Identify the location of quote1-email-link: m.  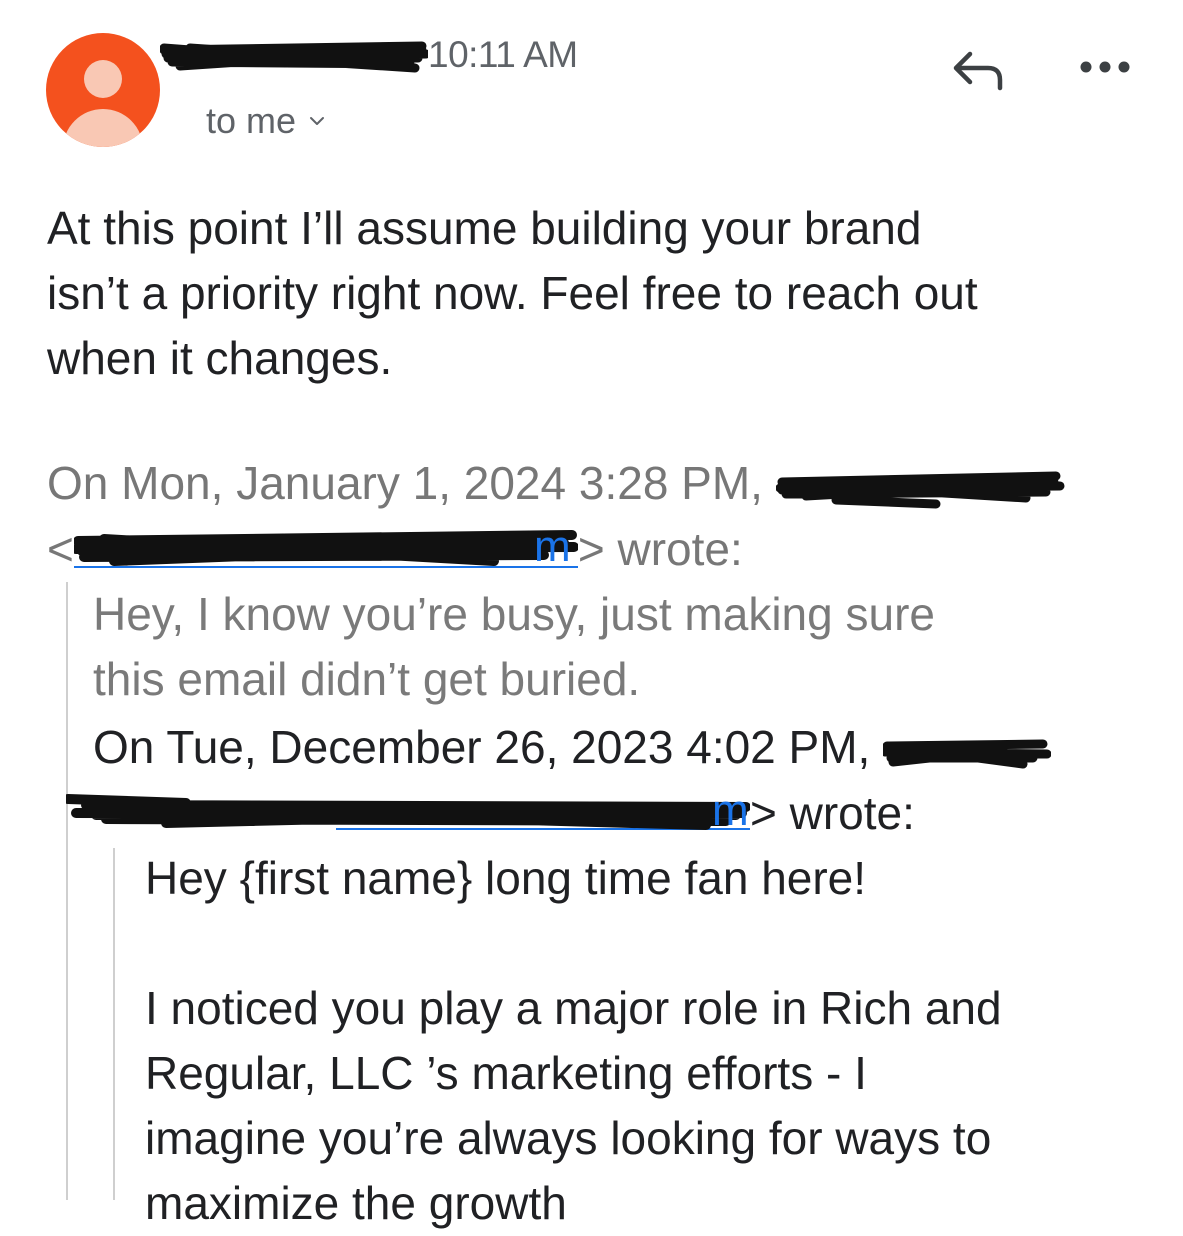
(325, 546).